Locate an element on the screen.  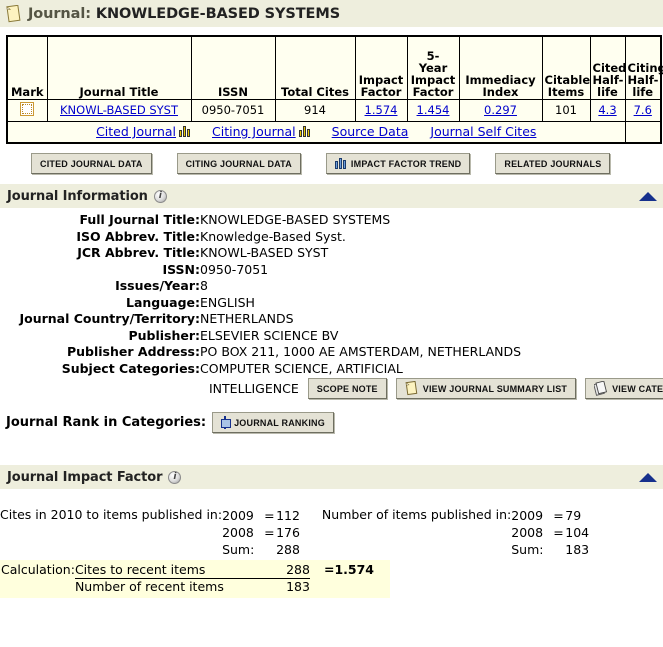
cell-issn: 0950-7051 is located at coordinates (233, 110).